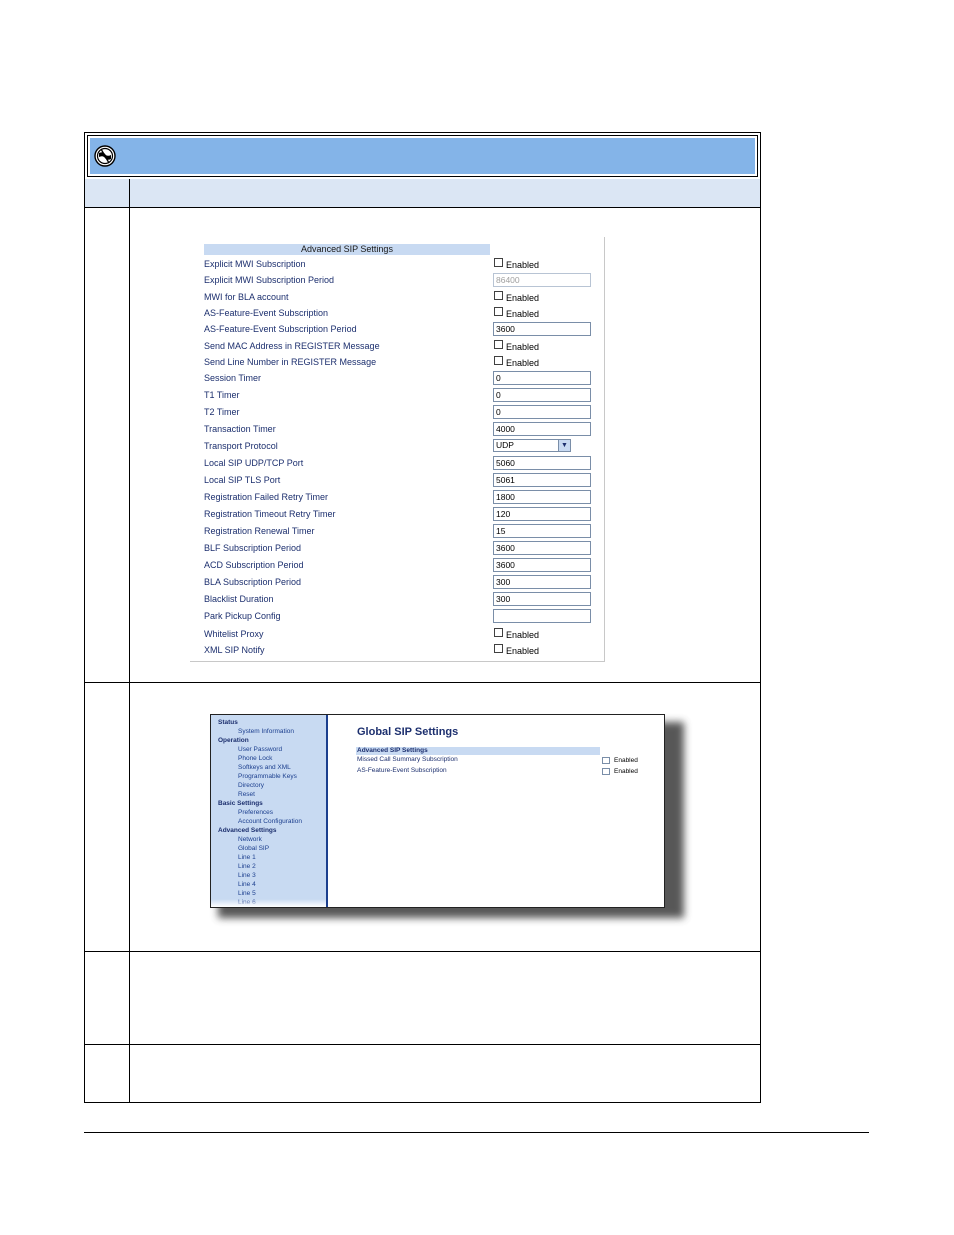 The width and height of the screenshot is (954, 1235). What do you see at coordinates (422, 156) in the screenshot?
I see `table-header-bar` at bounding box center [422, 156].